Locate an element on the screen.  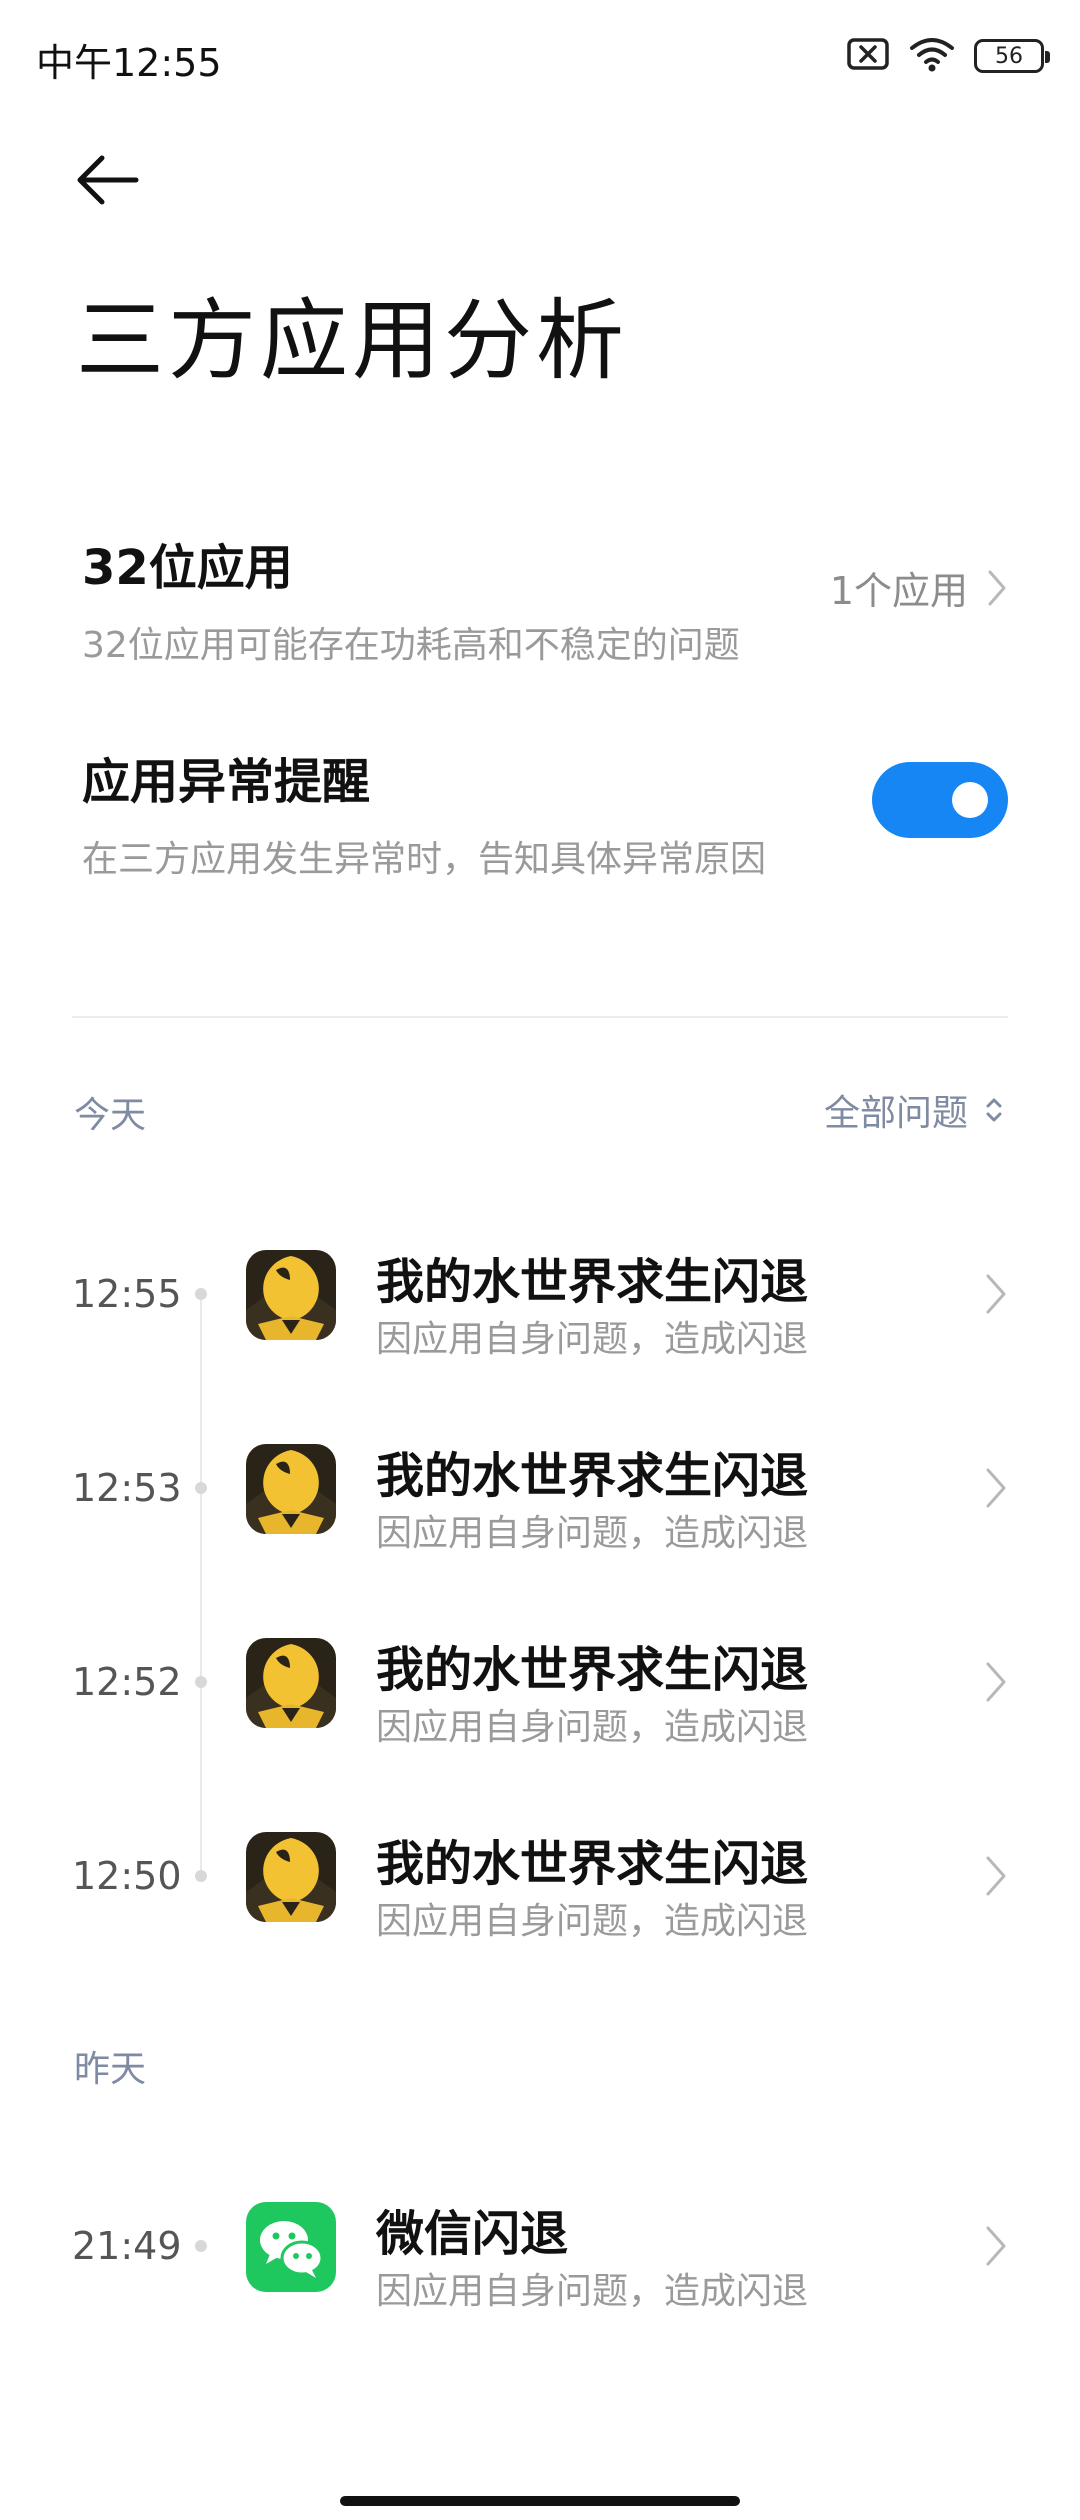
entry-time: 12:55 is located at coordinates (127, 1294).